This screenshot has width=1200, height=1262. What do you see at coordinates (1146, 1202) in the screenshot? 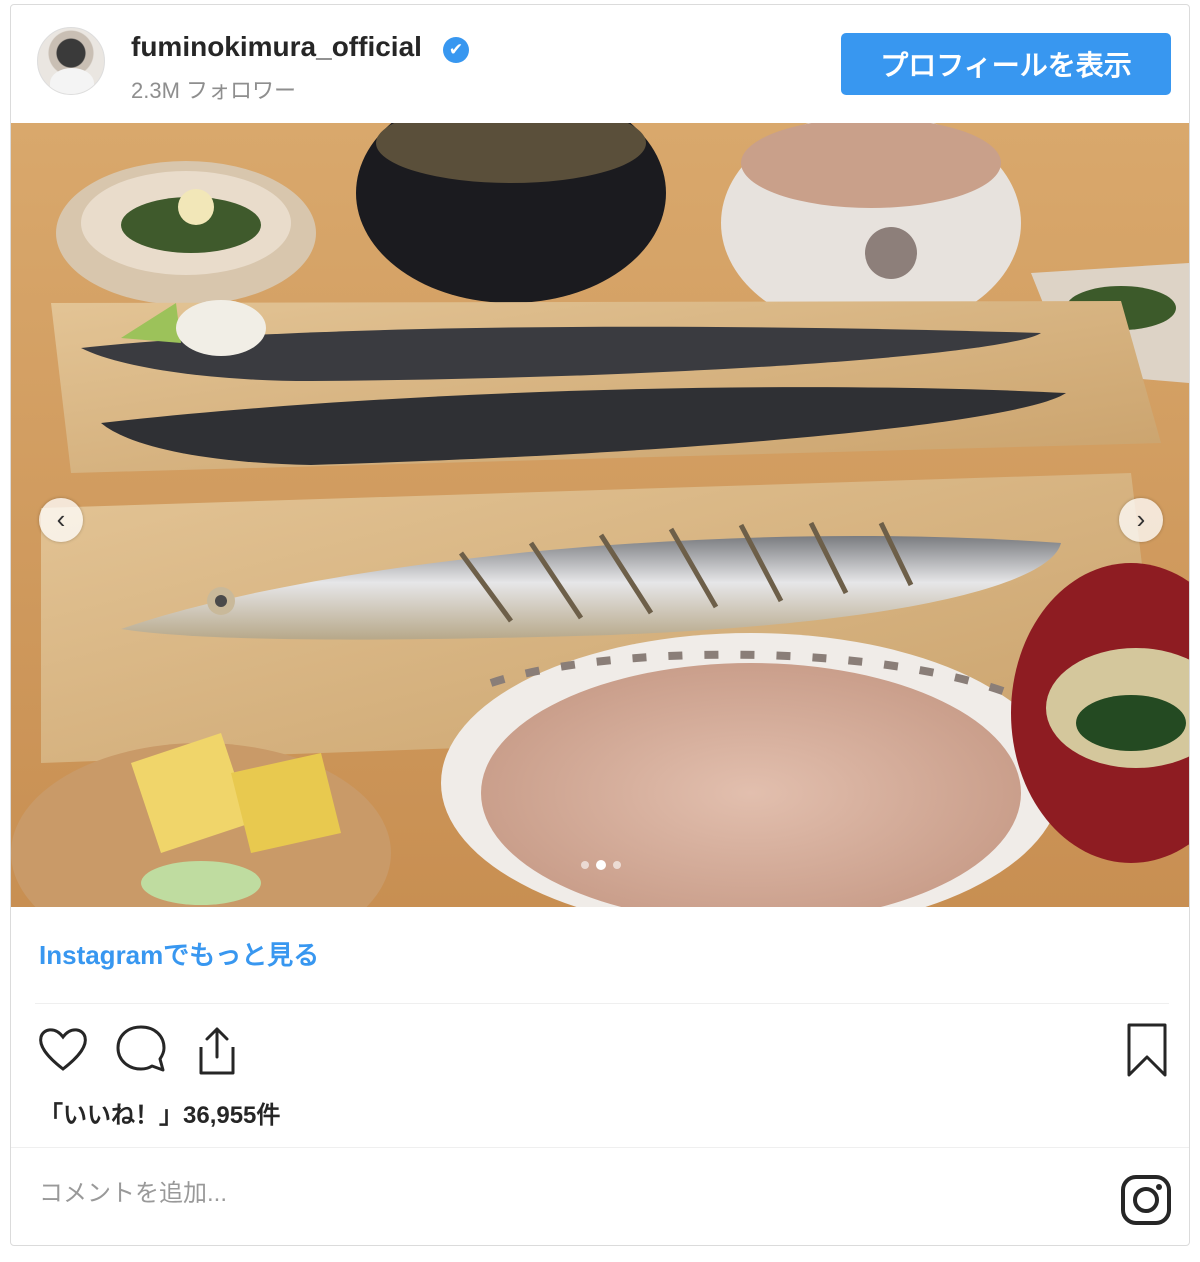
I see `instagram-logo-icon` at bounding box center [1146, 1202].